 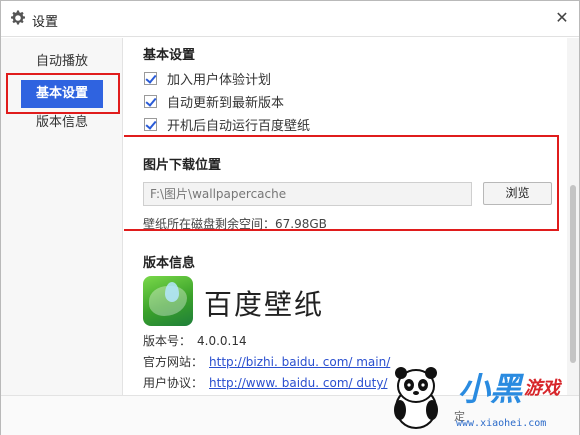 I want to click on checkbox-row-experience: 加入用户体验计划, so click(x=208, y=78).